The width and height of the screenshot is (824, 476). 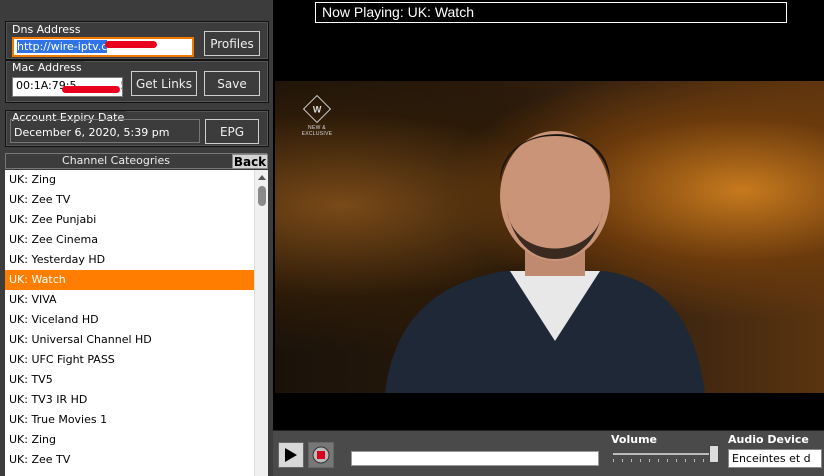 I want to click on seek-bar, so click(x=475, y=458).